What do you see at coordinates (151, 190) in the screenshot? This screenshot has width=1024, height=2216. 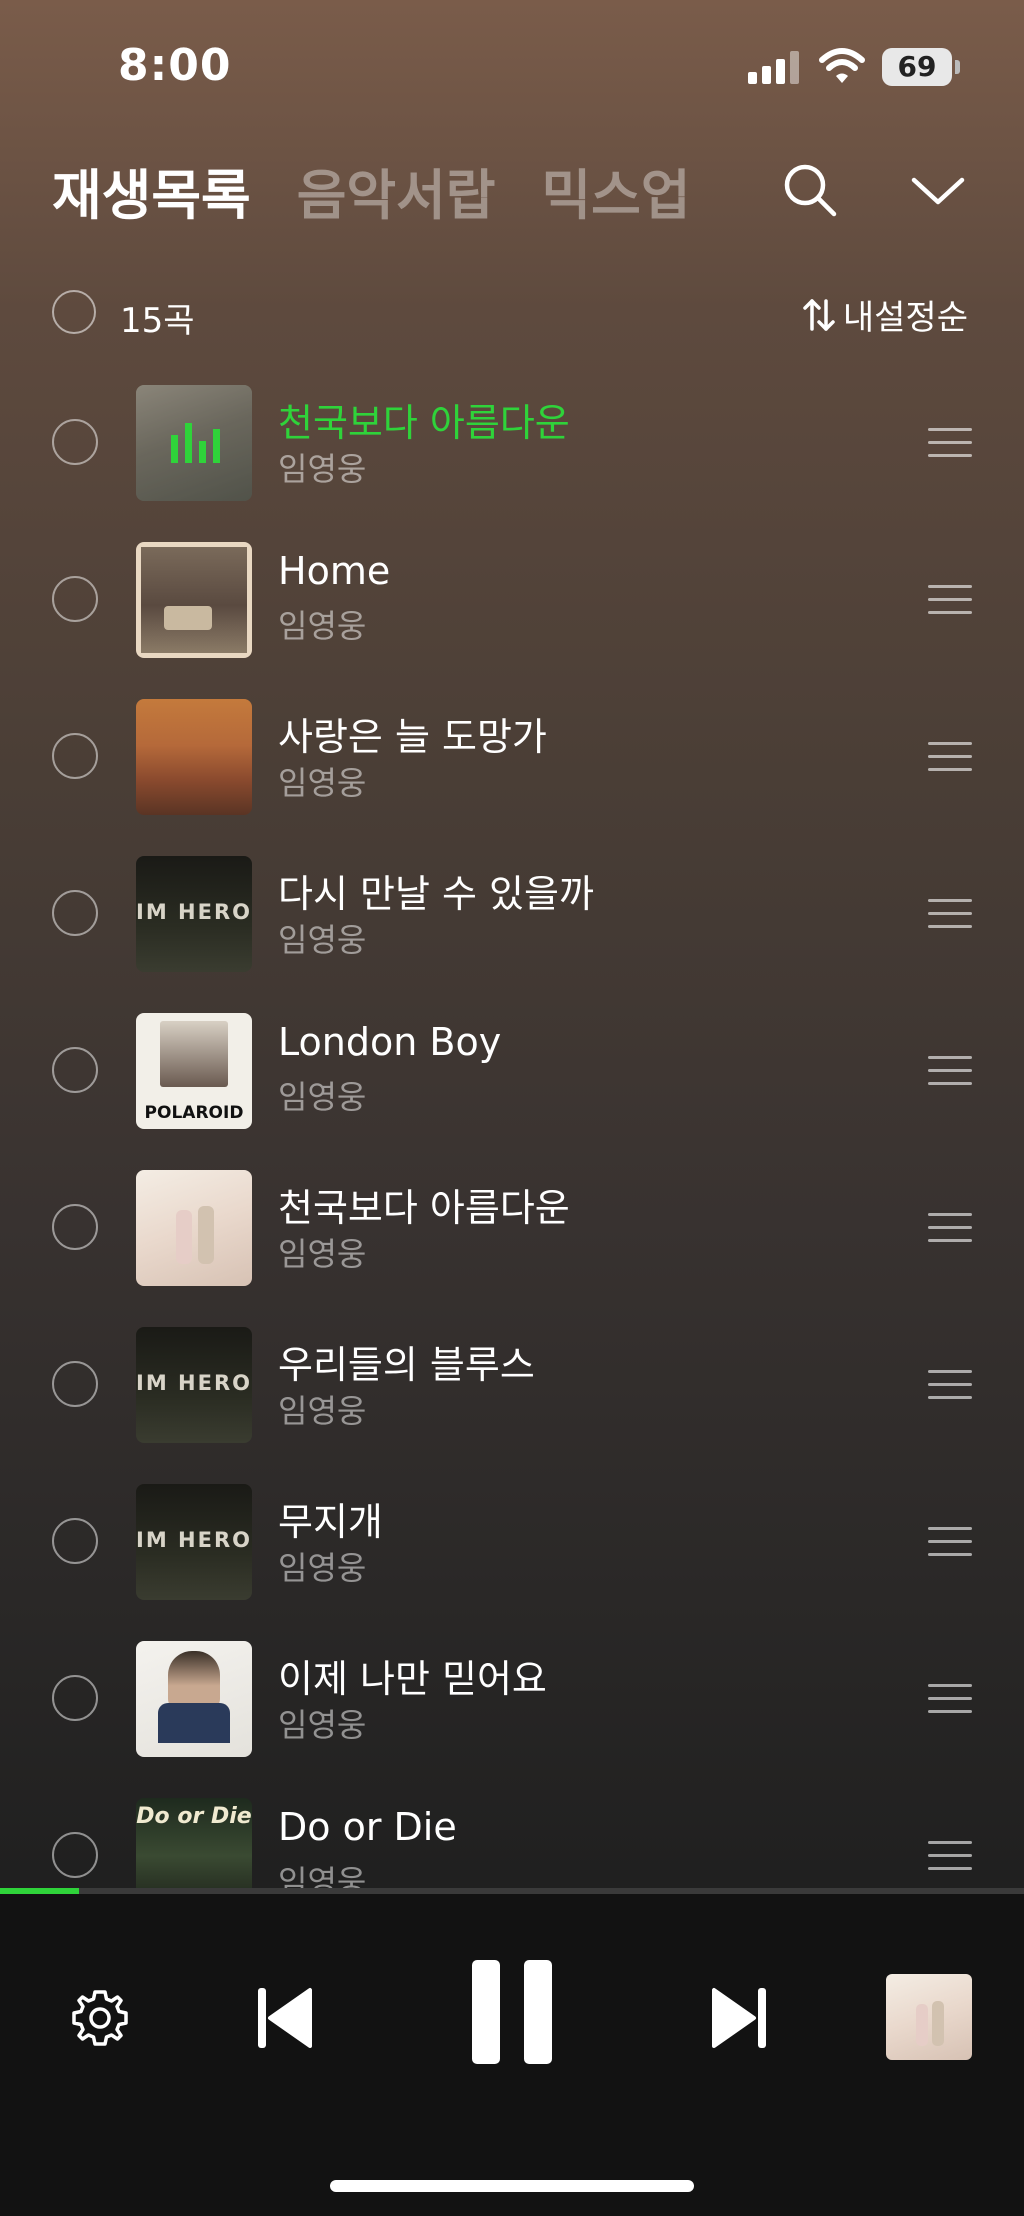 I see `tab-playlist: 재생목록` at bounding box center [151, 190].